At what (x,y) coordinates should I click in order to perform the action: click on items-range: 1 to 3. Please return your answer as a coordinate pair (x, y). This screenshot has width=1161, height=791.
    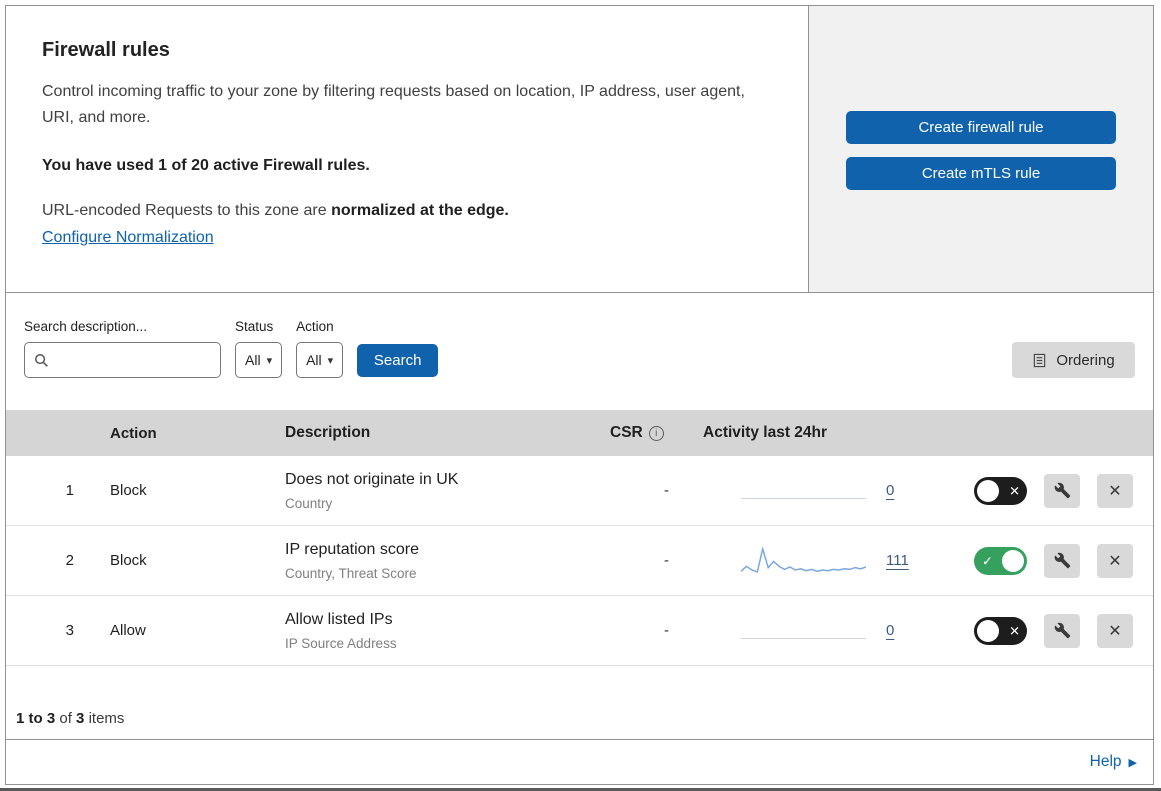
    Looking at the image, I should click on (36, 718).